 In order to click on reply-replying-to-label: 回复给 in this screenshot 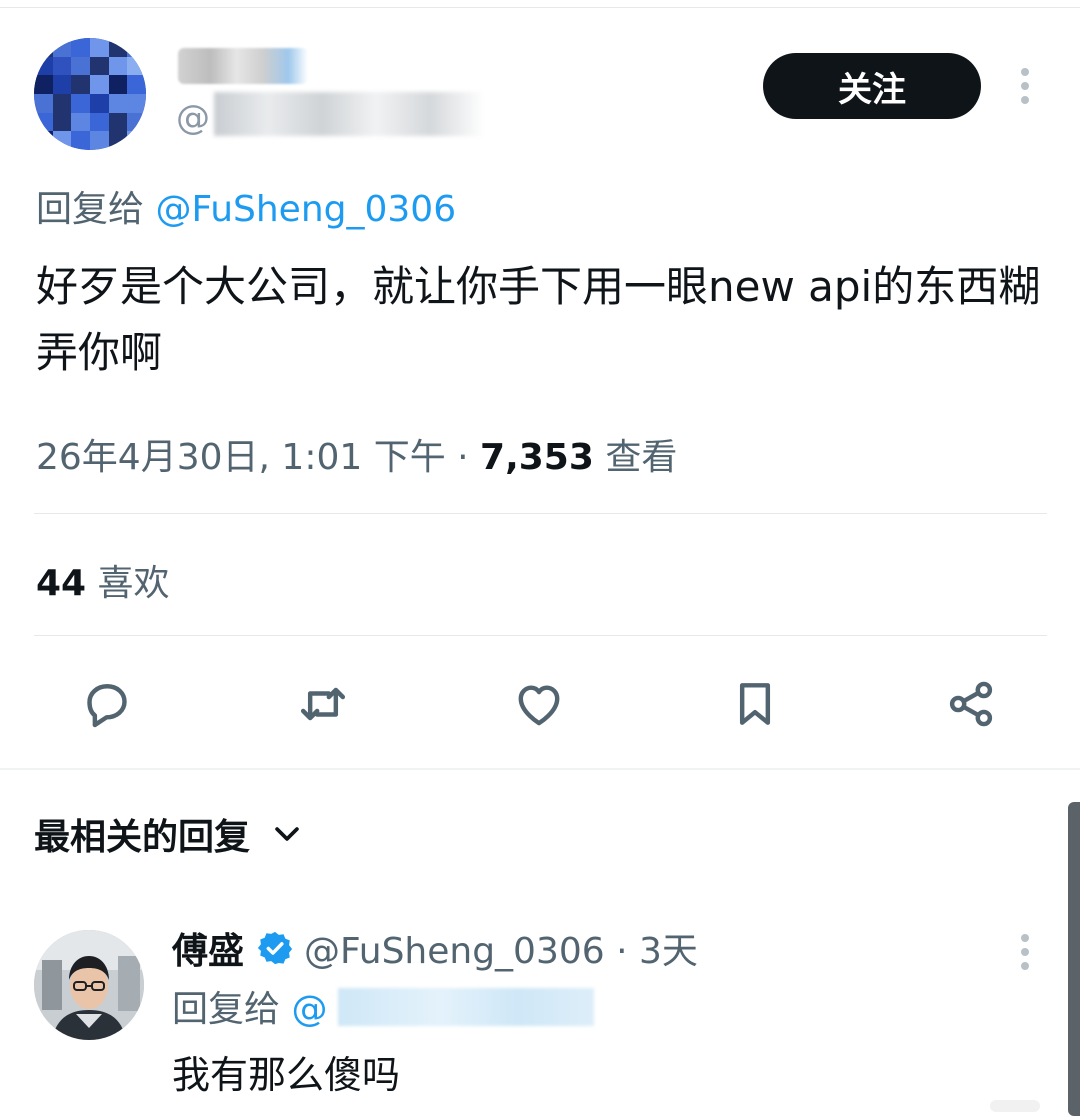, I will do `click(232, 1009)`.